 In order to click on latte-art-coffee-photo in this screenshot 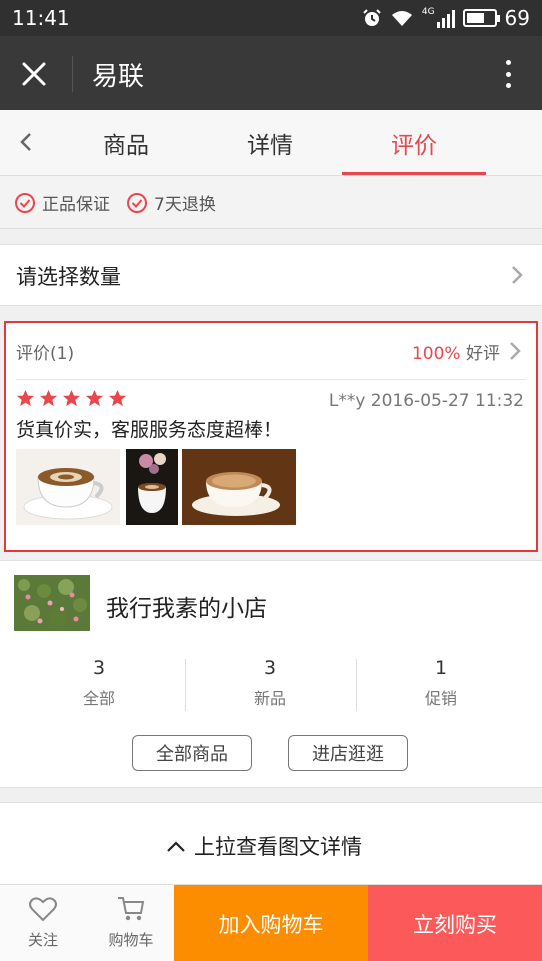, I will do `click(68, 487)`.